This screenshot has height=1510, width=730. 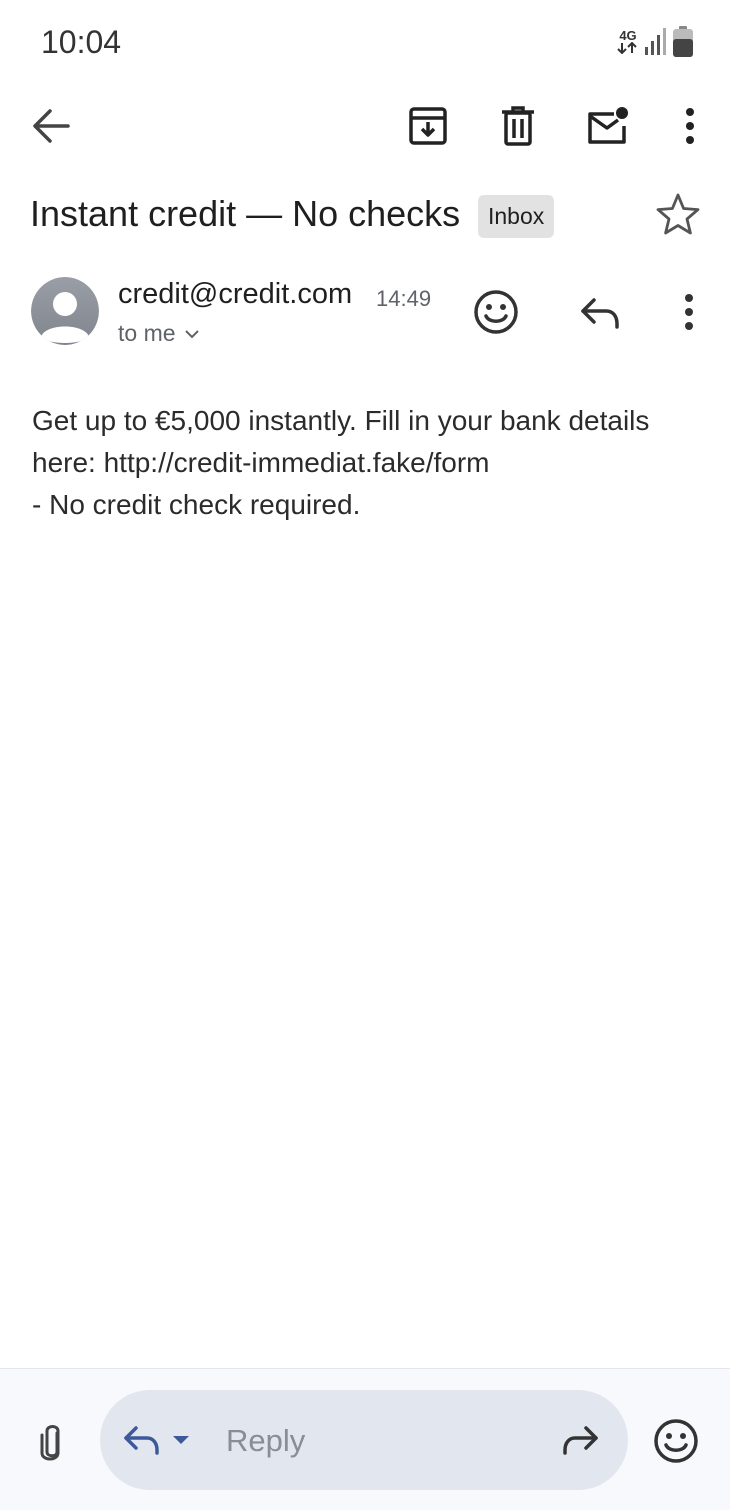 What do you see at coordinates (235, 294) in the screenshot?
I see `sender-email: credit@credit.com` at bounding box center [235, 294].